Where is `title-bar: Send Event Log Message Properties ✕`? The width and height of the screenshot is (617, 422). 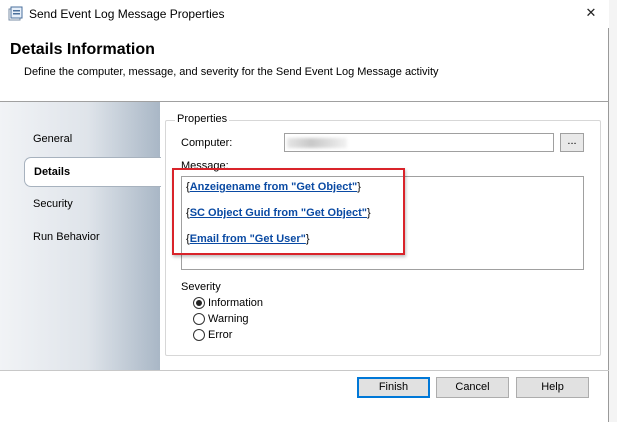 title-bar: Send Event Log Message Properties ✕ is located at coordinates (304, 14).